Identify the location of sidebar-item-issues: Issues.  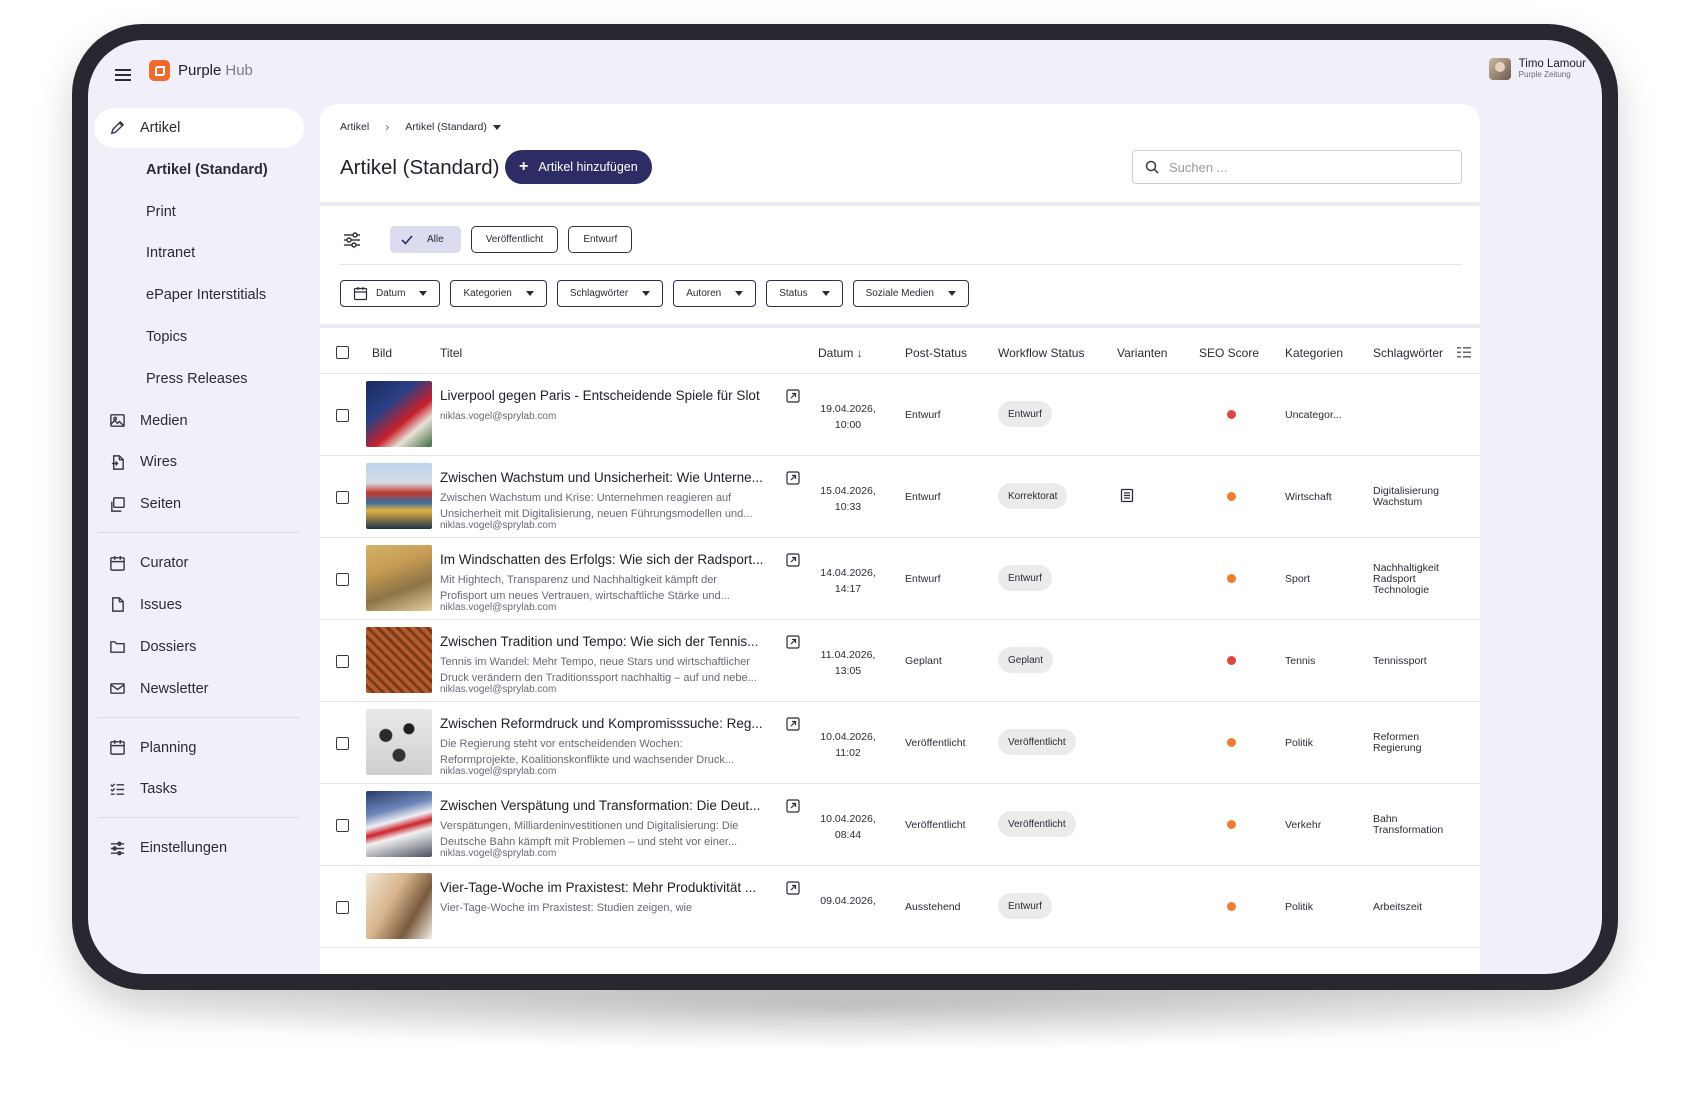
(199, 605).